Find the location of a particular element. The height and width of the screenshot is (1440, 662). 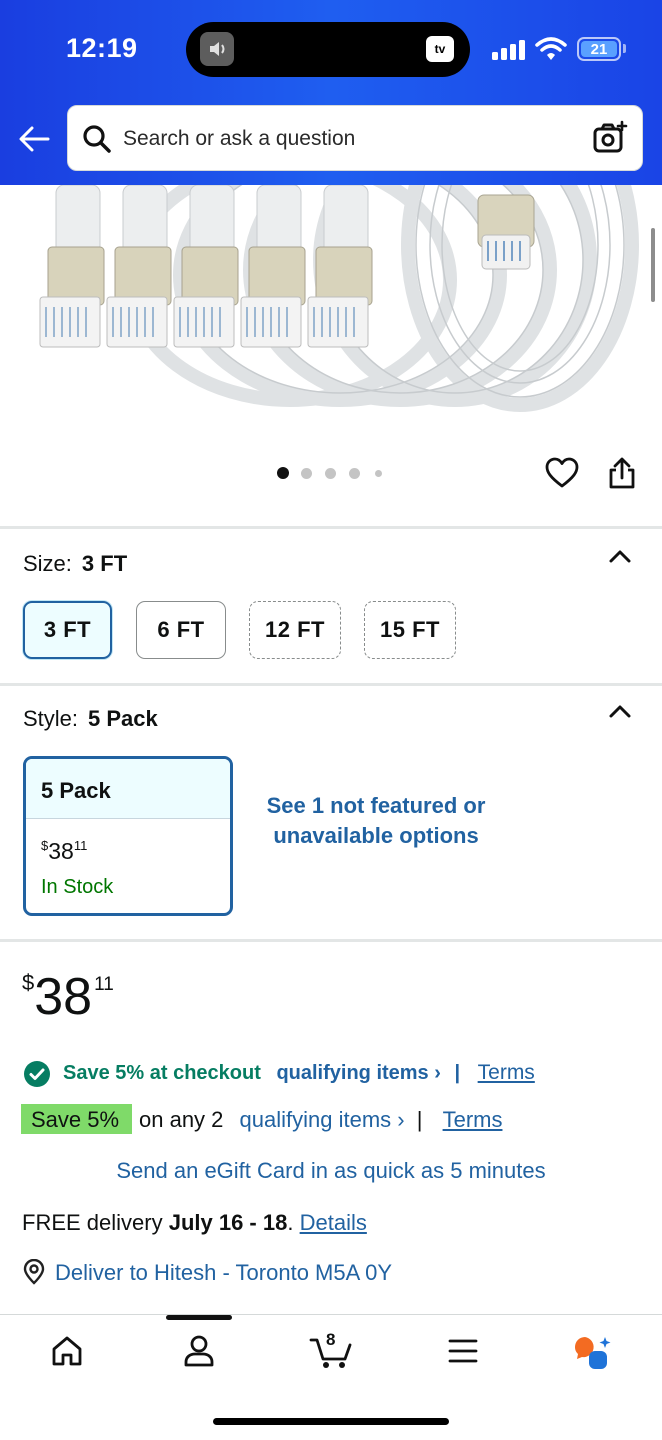

account-icon is located at coordinates (199, 1351).